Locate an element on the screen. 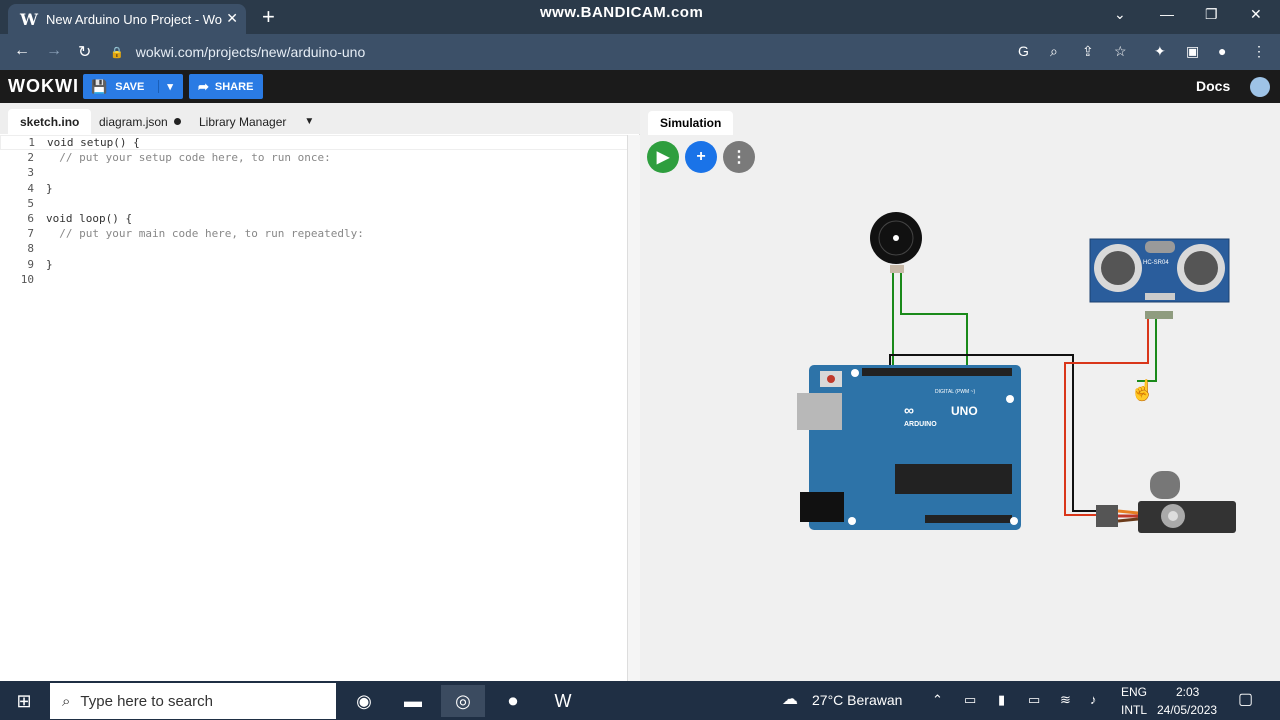 The image size is (1280, 720). bandicam-icon: ⏺ is located at coordinates (513, 701).